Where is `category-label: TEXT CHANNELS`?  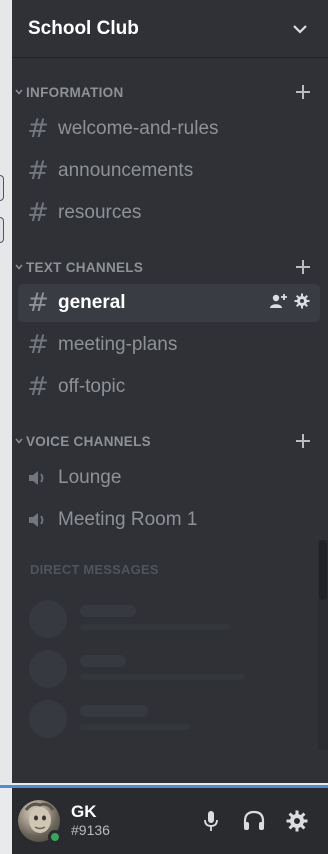 category-label: TEXT CHANNELS is located at coordinates (85, 267).